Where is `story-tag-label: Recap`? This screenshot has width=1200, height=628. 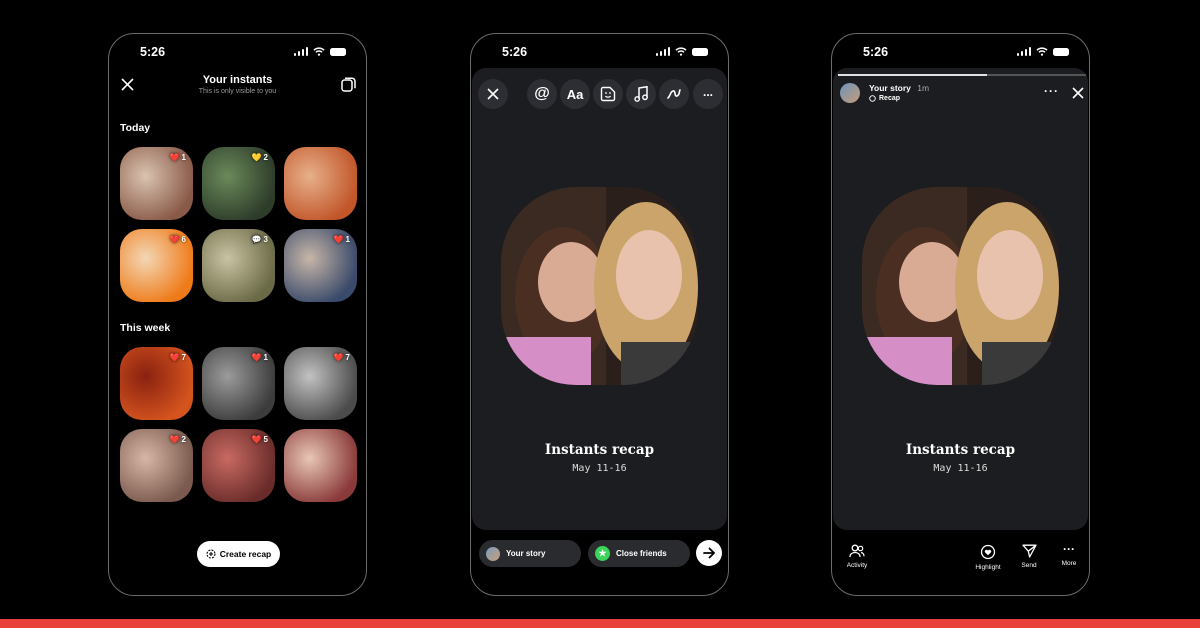 story-tag-label: Recap is located at coordinates (890, 98).